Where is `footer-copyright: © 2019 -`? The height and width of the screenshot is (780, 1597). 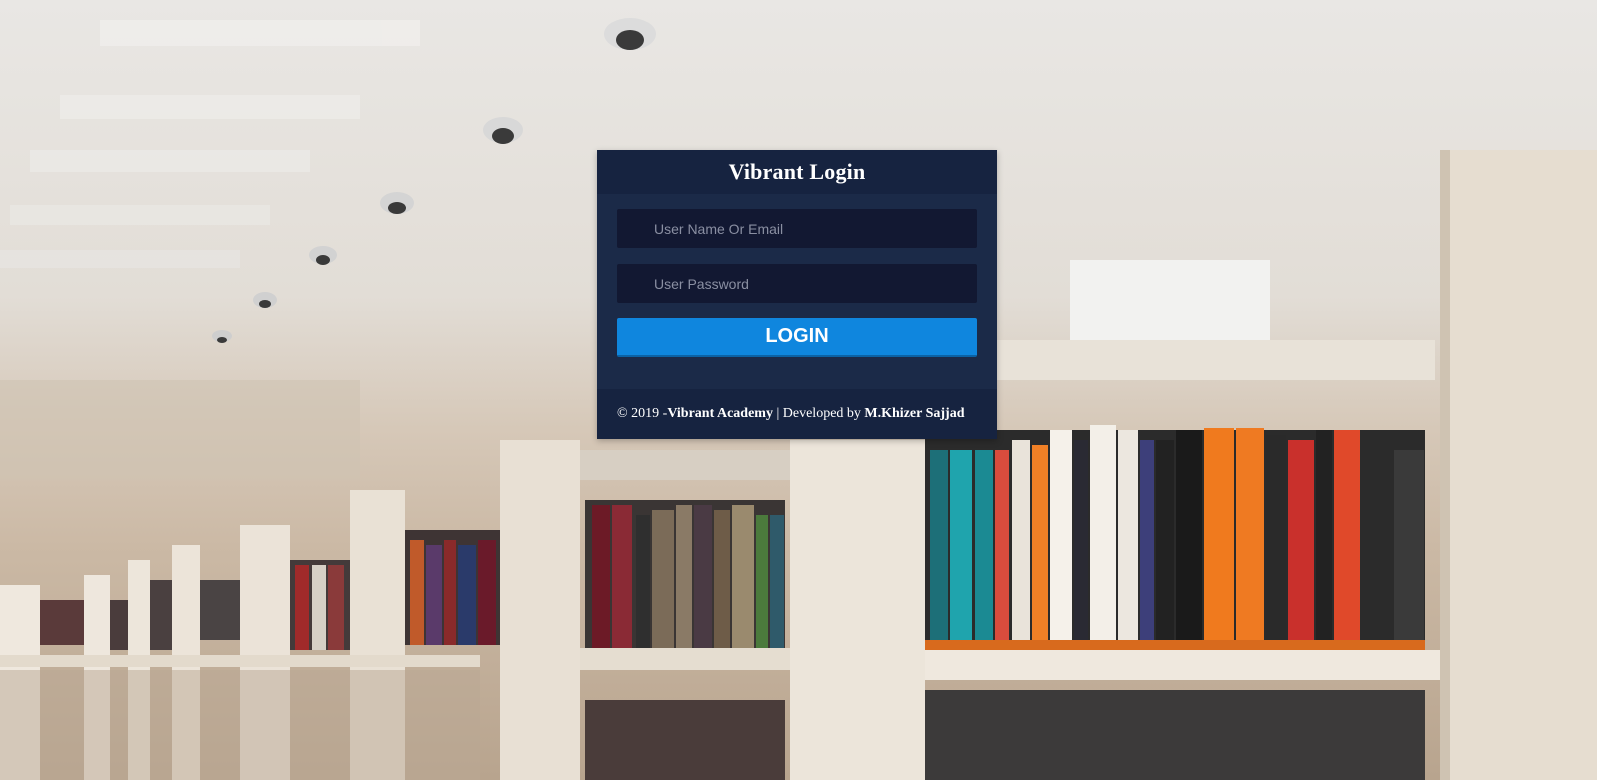 footer-copyright: © 2019 - is located at coordinates (642, 413).